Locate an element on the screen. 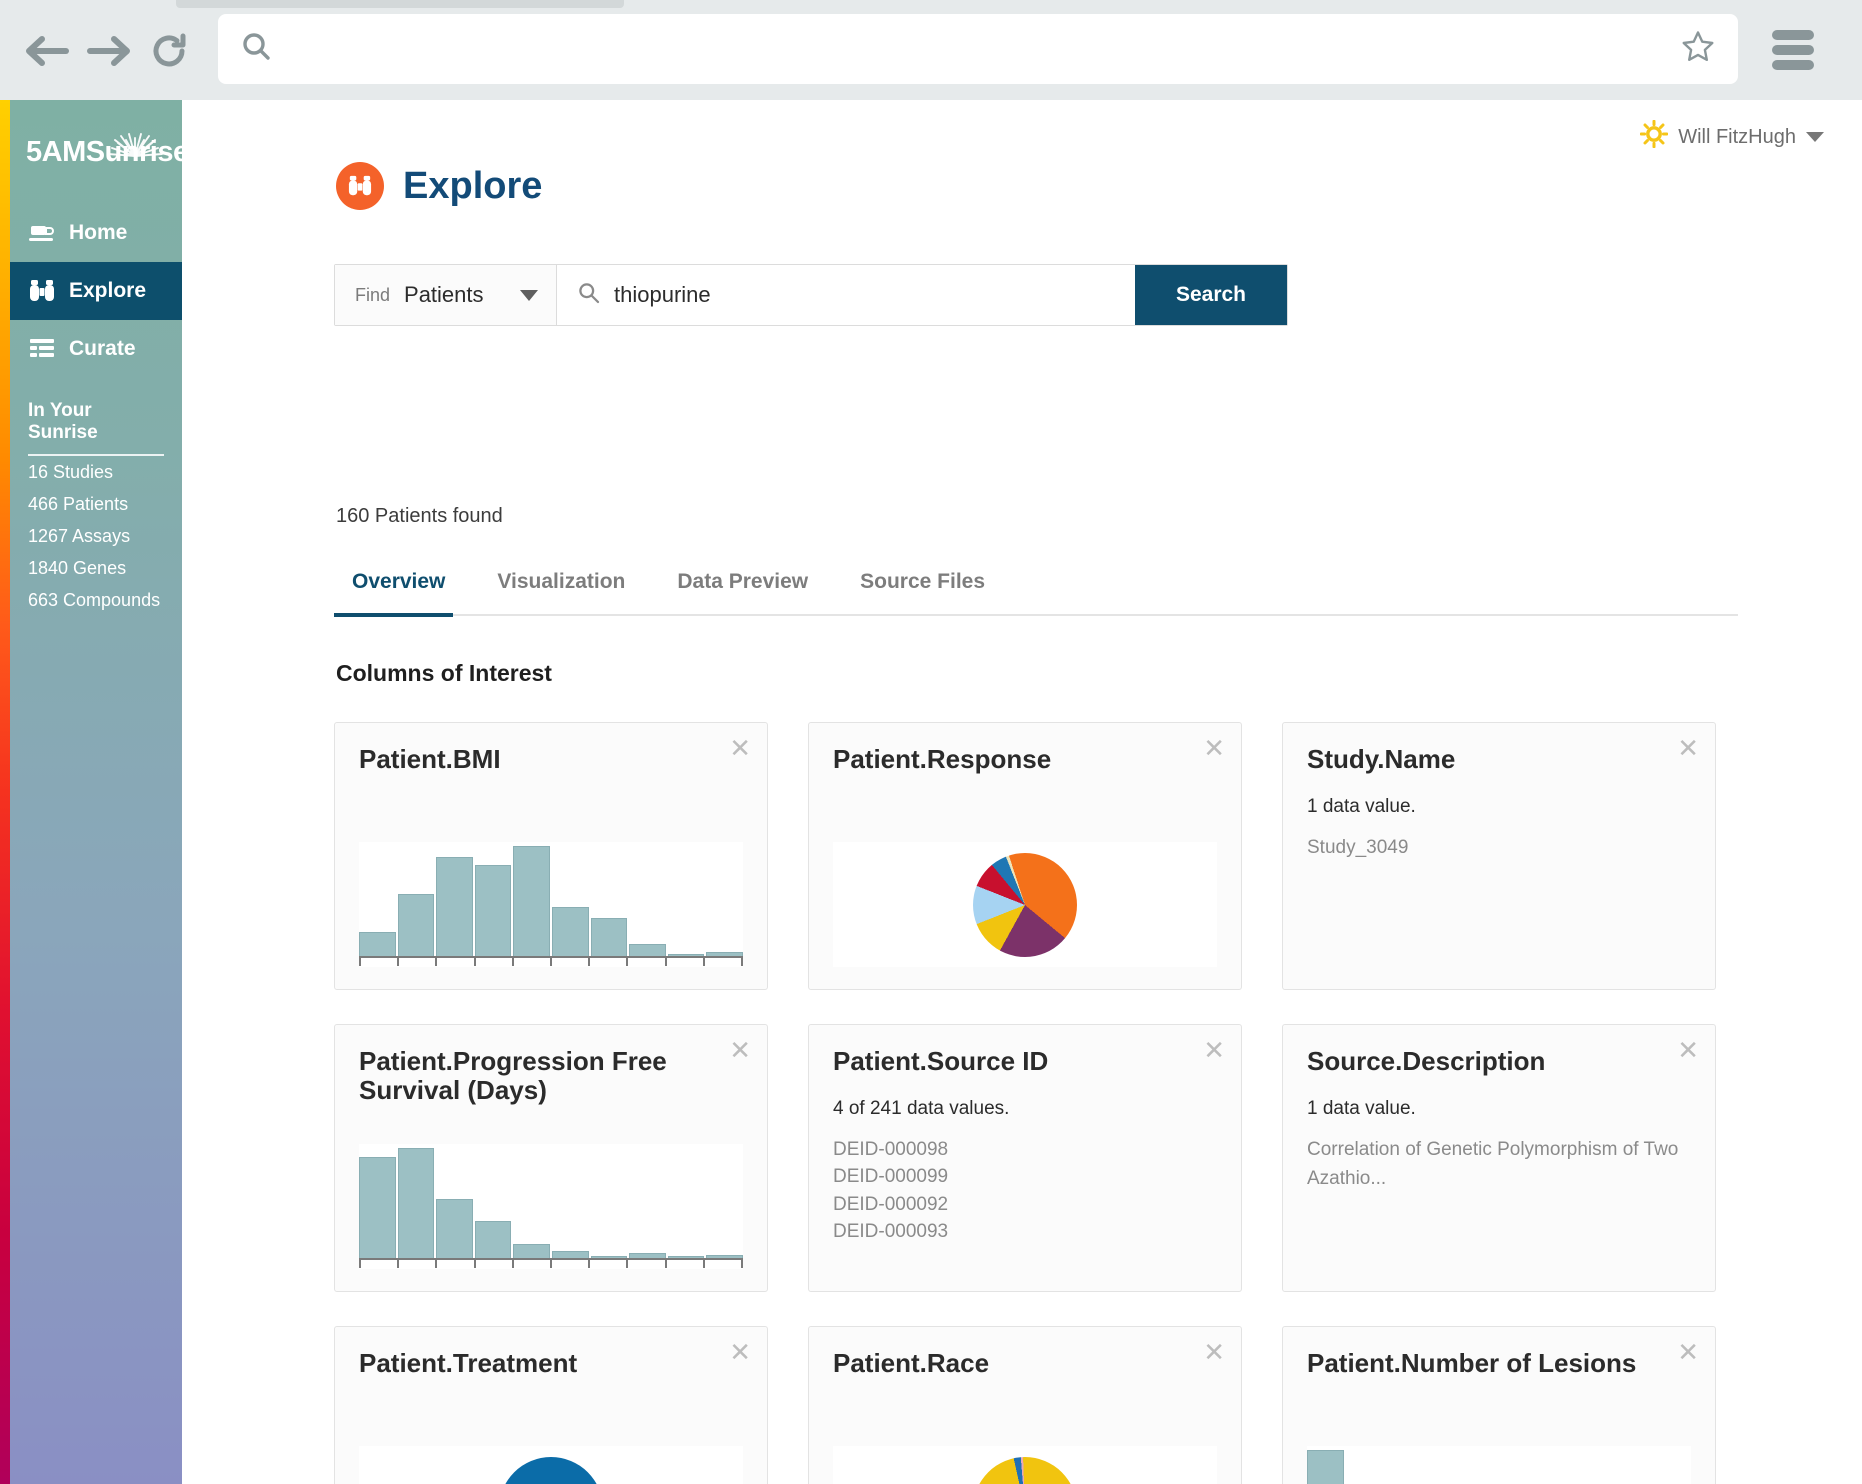 This screenshot has width=1862, height=1484. card-title: Patient.Number of Lesions is located at coordinates (1472, 1363).